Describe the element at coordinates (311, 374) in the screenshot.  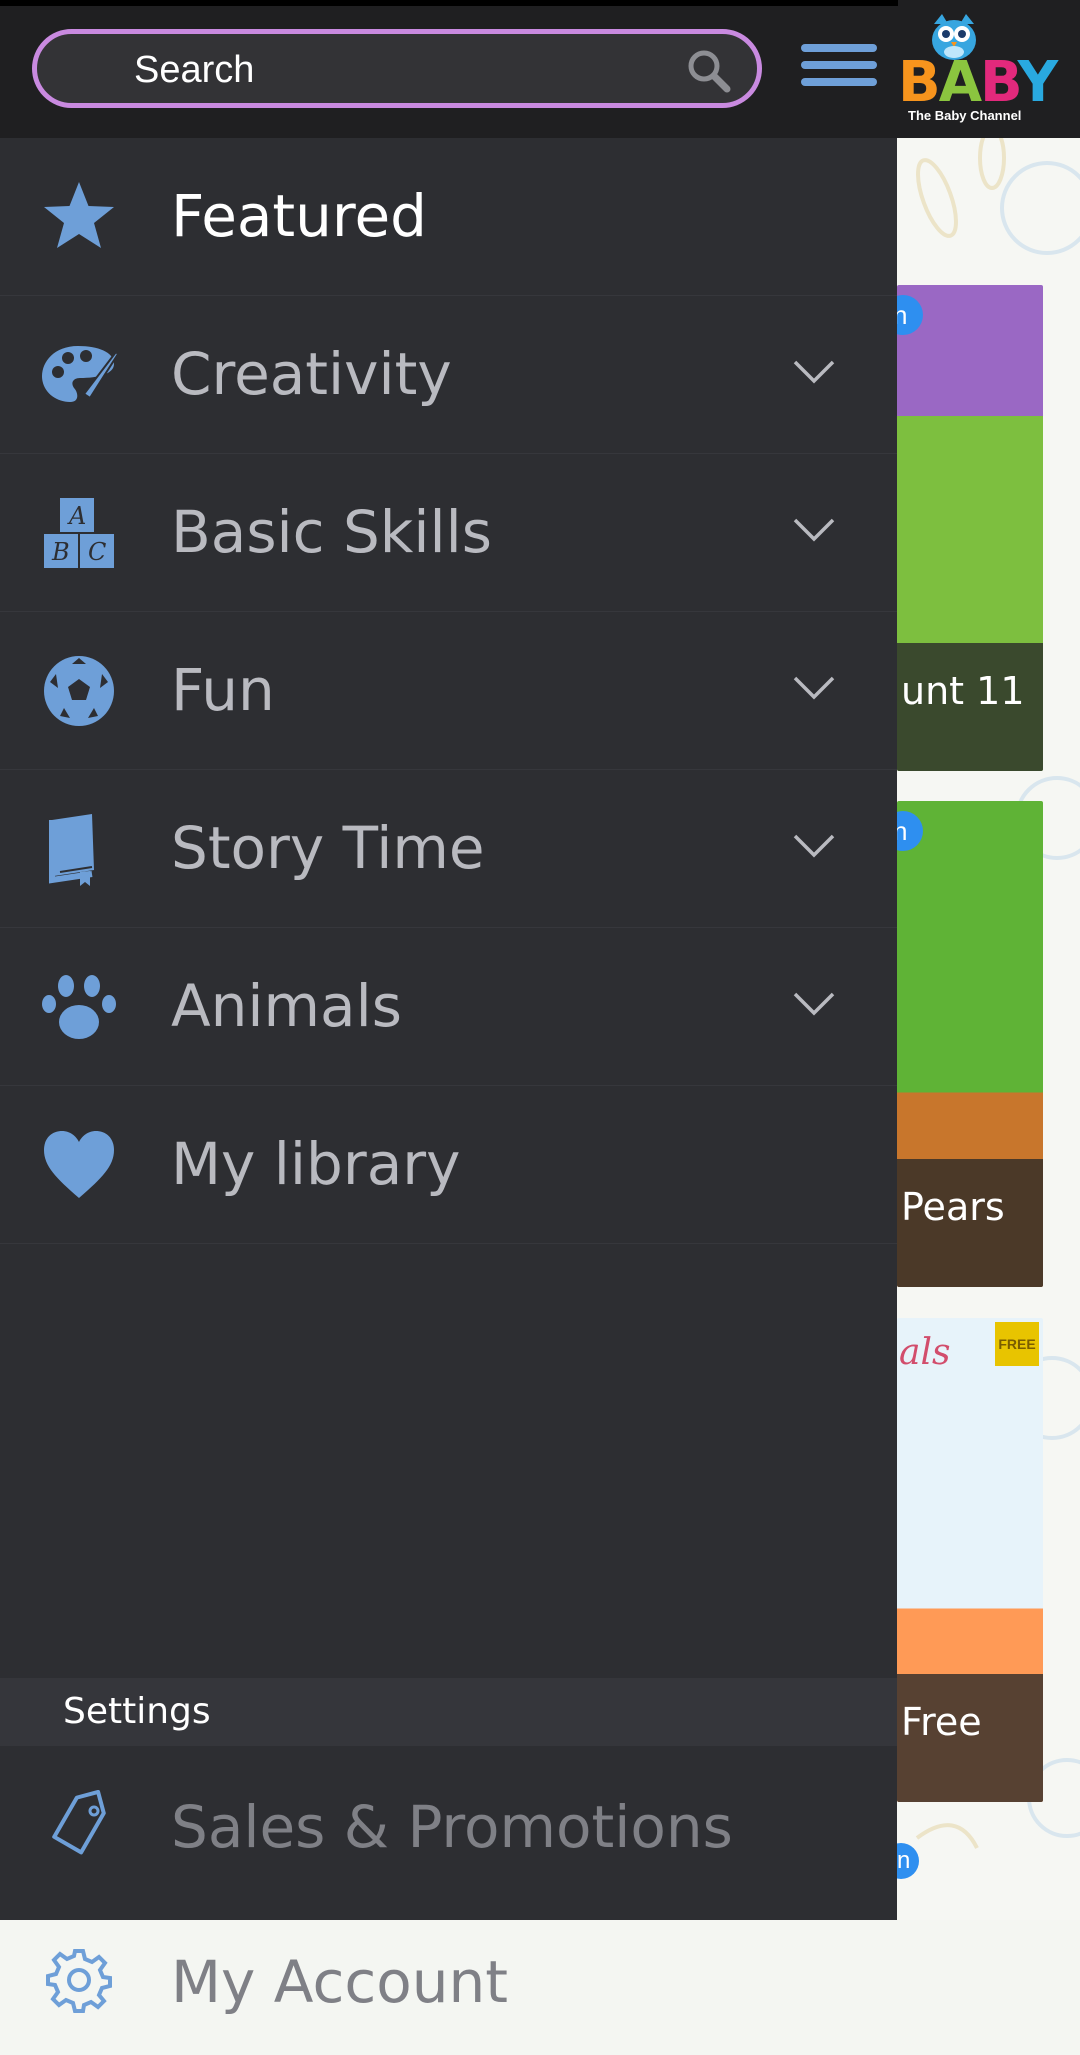
I see `nav-item-label: Creativity` at that location.